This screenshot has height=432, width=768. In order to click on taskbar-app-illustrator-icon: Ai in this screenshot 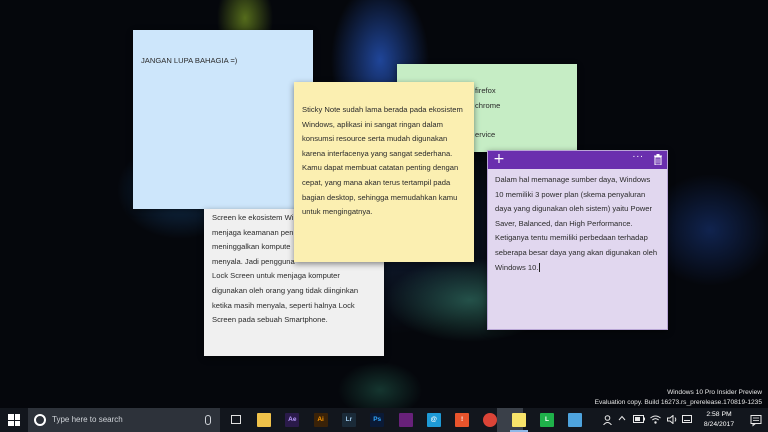, I will do `click(320, 420)`.